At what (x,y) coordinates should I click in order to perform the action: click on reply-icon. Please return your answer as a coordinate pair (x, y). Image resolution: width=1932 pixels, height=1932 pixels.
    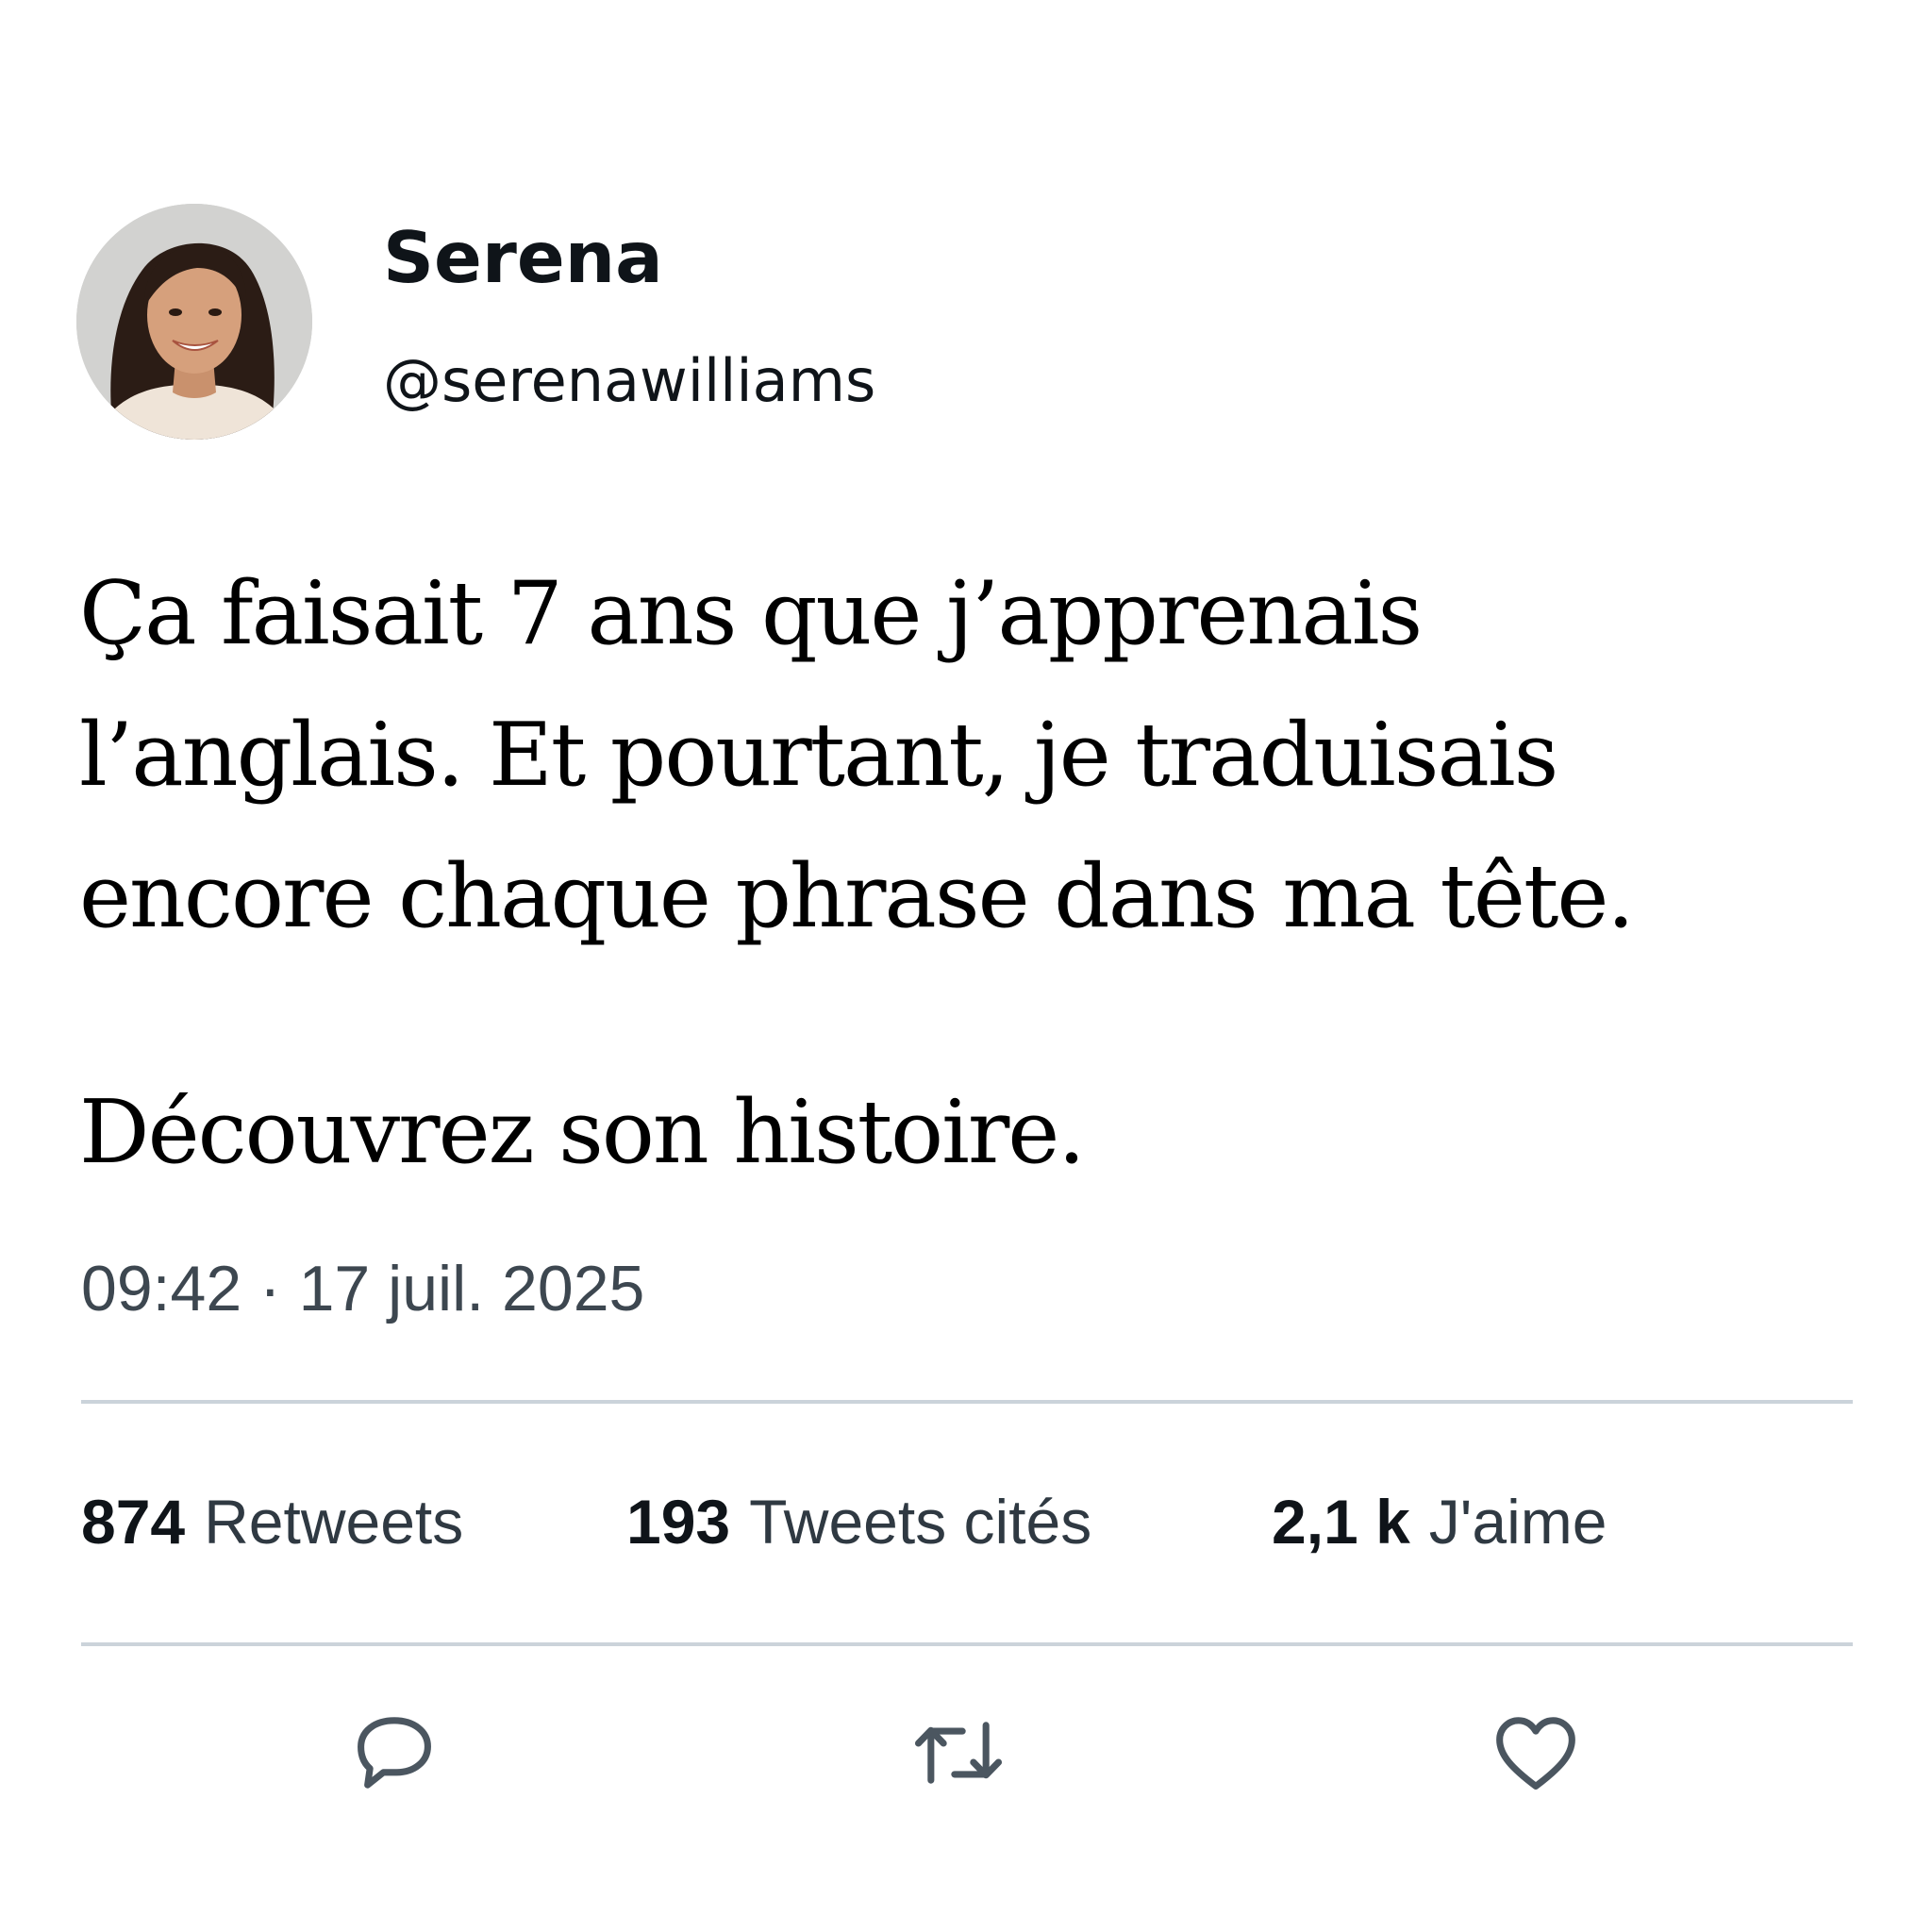
    Looking at the image, I should click on (394, 1753).